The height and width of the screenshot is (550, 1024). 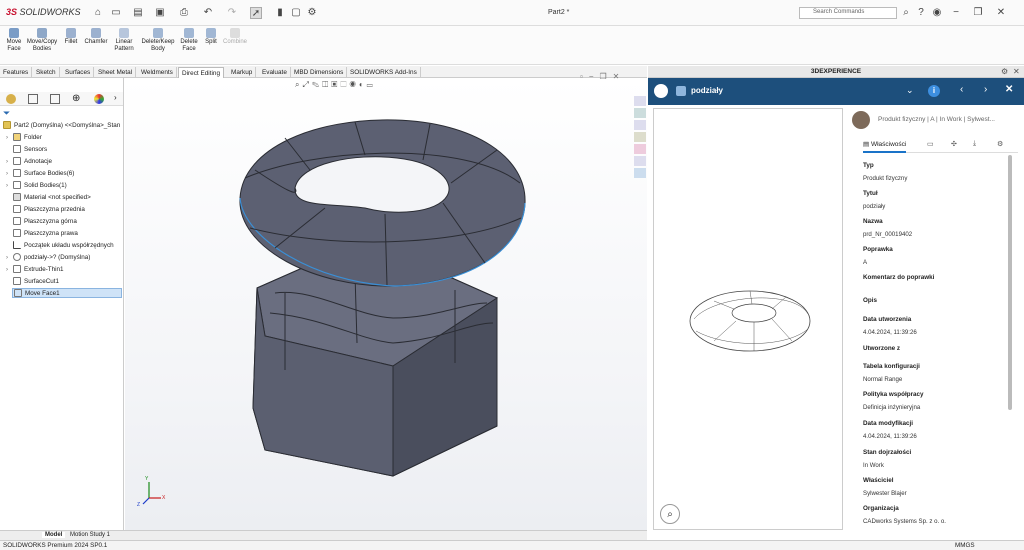 What do you see at coordinates (323, 535) in the screenshot?
I see `bottom-tabs: Model Motion Study 1` at bounding box center [323, 535].